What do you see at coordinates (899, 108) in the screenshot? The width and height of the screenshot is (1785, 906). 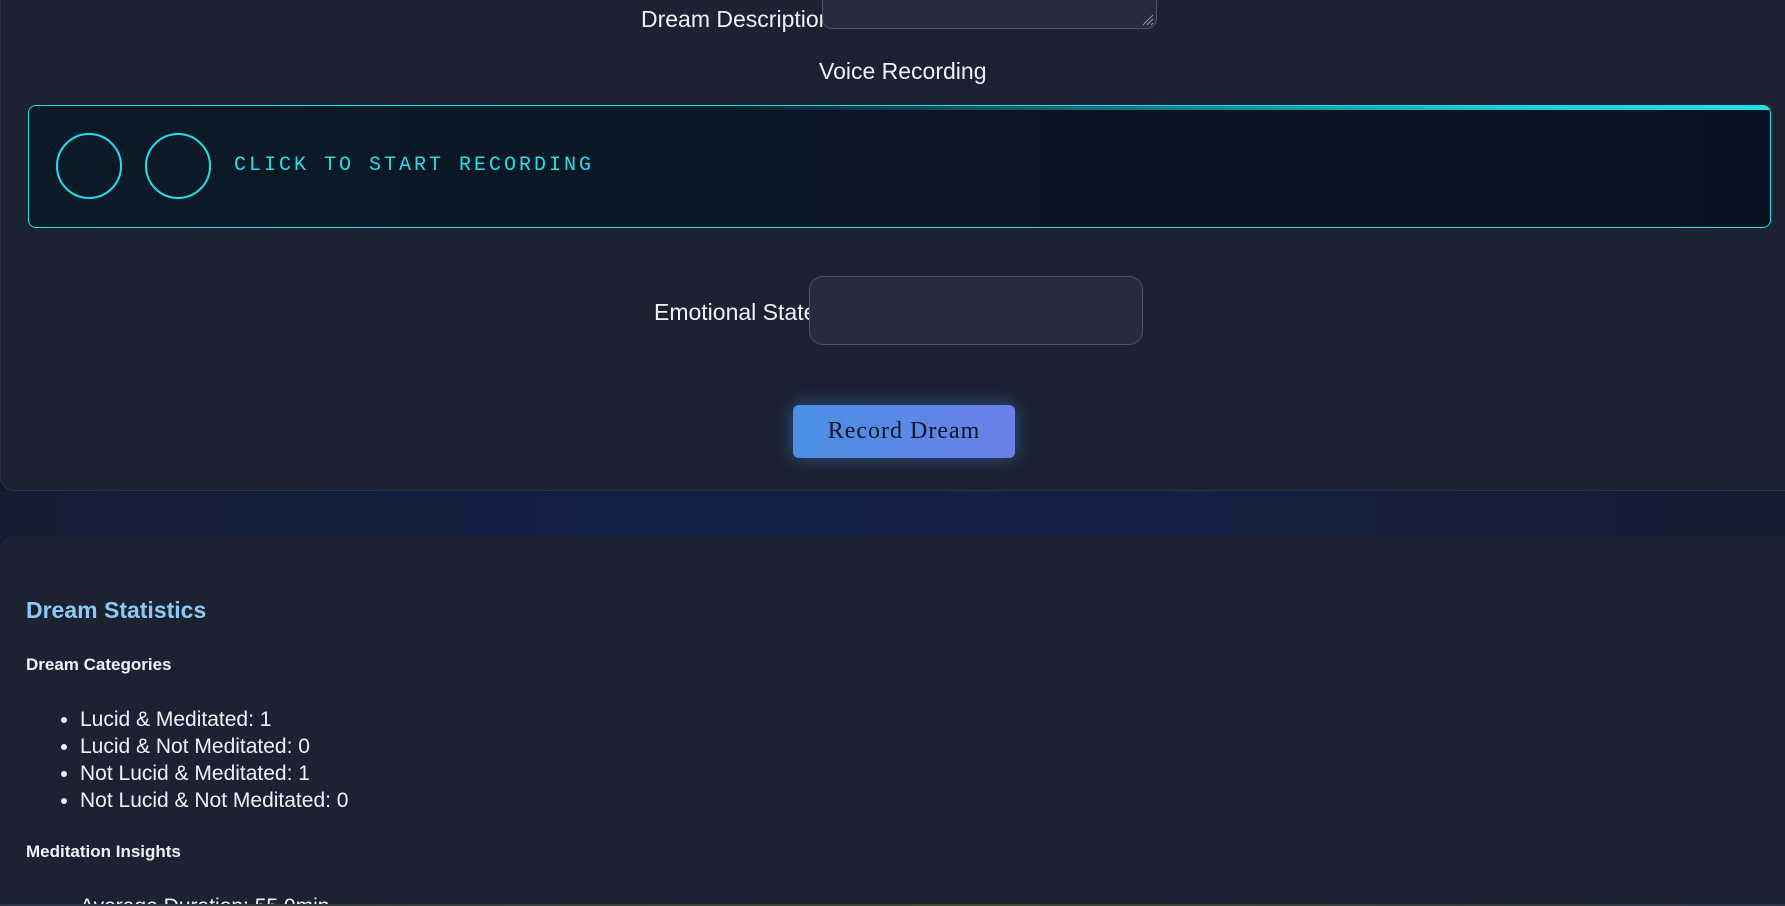 I see `recorder-glow-bar` at bounding box center [899, 108].